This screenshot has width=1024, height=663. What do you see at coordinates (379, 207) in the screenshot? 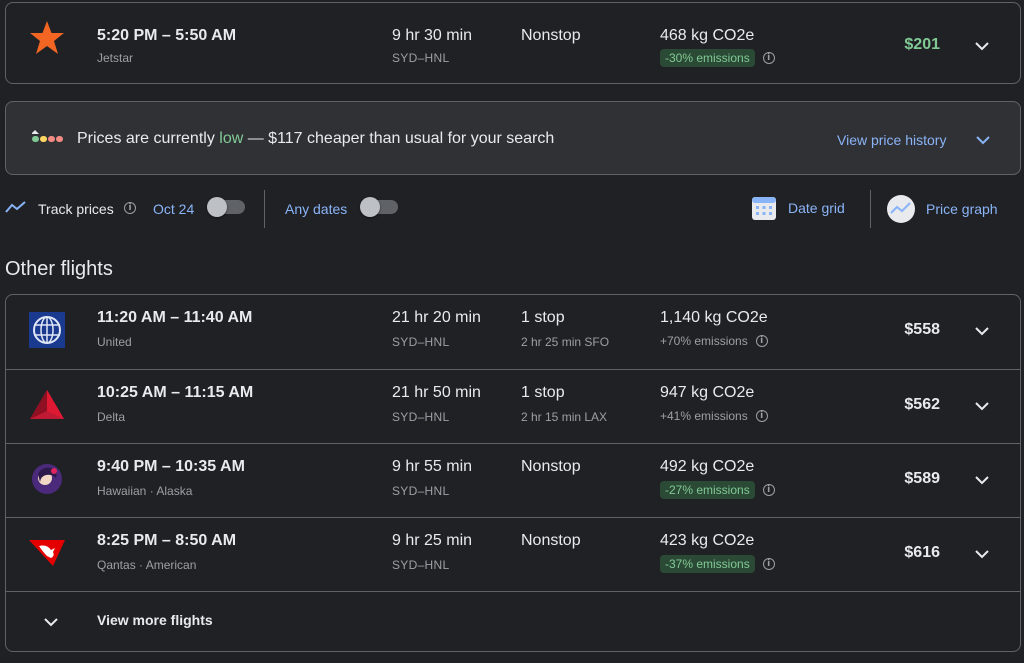
I see `any-dates-toggle` at bounding box center [379, 207].